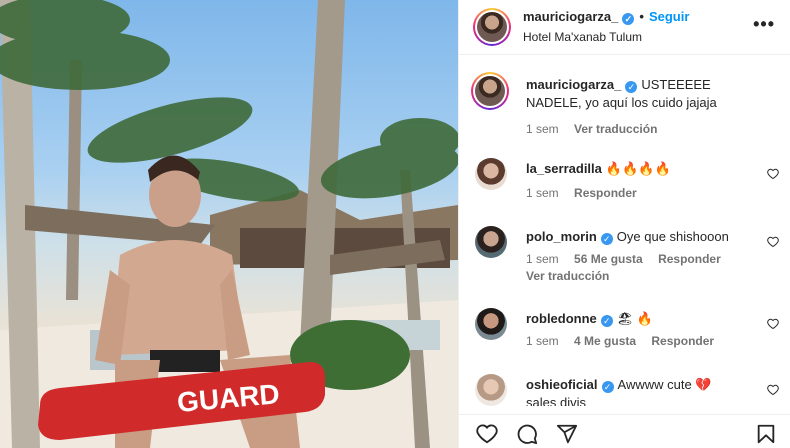  What do you see at coordinates (561, 236) in the screenshot?
I see `comment-username: polo_morin` at bounding box center [561, 236].